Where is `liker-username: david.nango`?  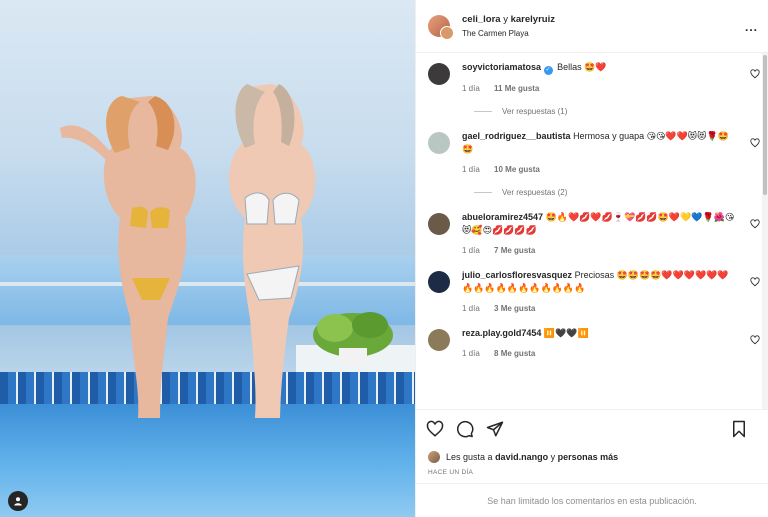
liker-username: david.nango is located at coordinates (521, 457).